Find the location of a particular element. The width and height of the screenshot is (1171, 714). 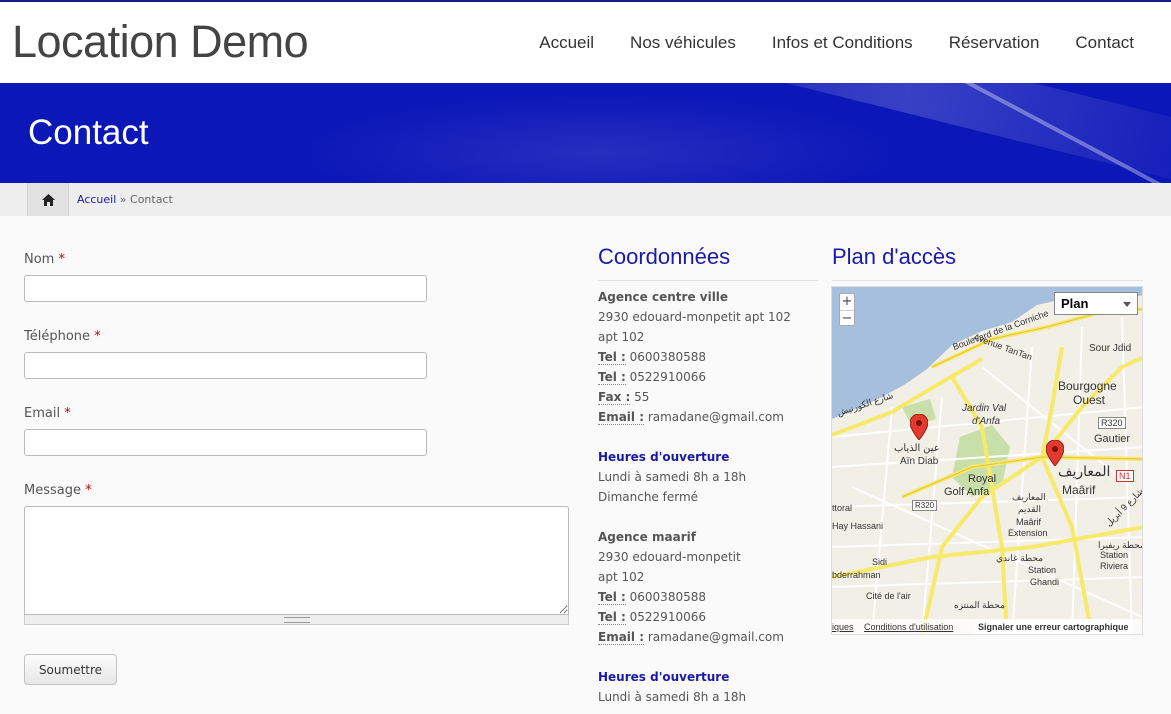

map-footer-link: iques is located at coordinates (843, 627).